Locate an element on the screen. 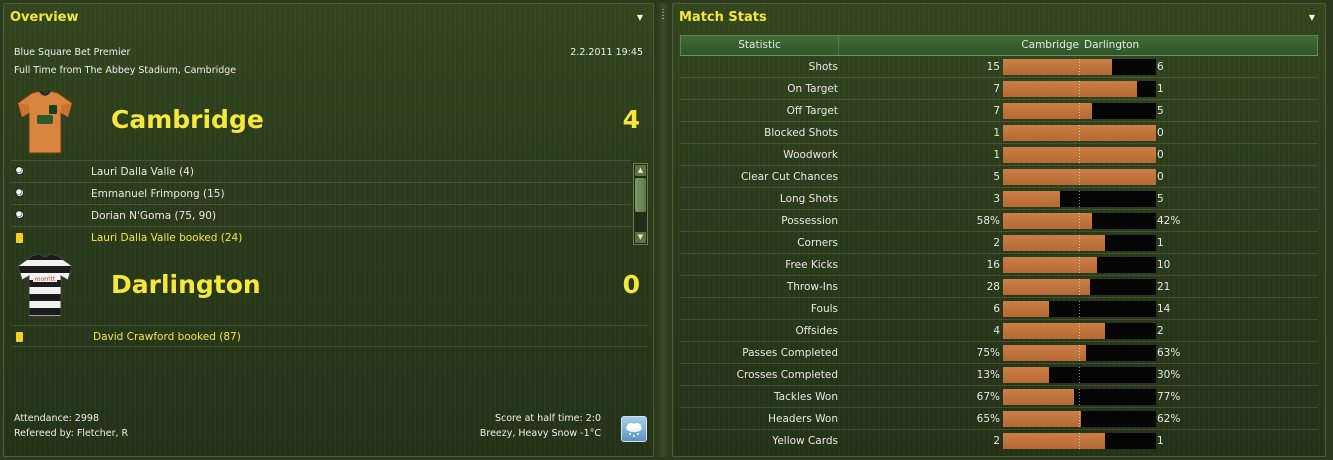 Image resolution: width=1333 pixels, height=460 pixels. scroll-thumb is located at coordinates (640, 195).